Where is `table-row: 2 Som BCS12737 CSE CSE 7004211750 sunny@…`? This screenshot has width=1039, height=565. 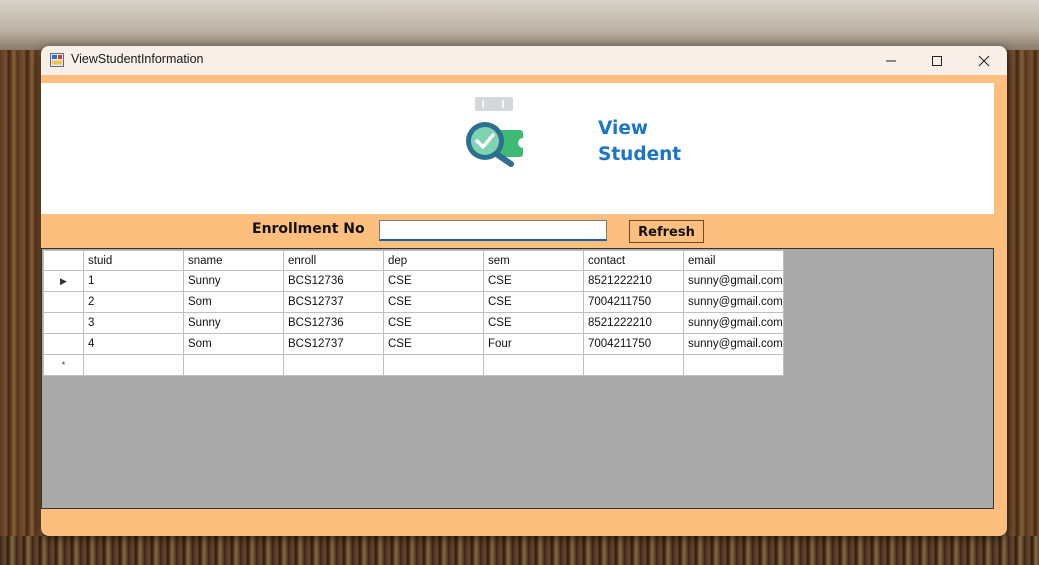 table-row: 2 Som BCS12737 CSE CSE 7004211750 sunny@… is located at coordinates (413, 302).